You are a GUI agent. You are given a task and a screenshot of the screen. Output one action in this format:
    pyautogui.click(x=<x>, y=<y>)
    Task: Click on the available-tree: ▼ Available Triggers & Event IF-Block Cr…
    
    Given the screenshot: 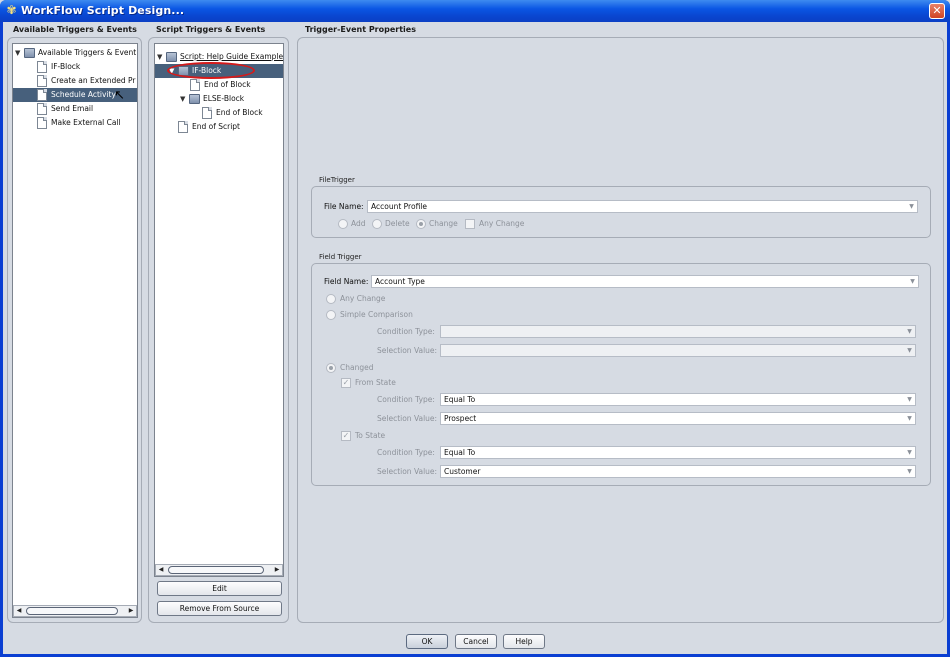 What is the action you would take?
    pyautogui.click(x=75, y=330)
    